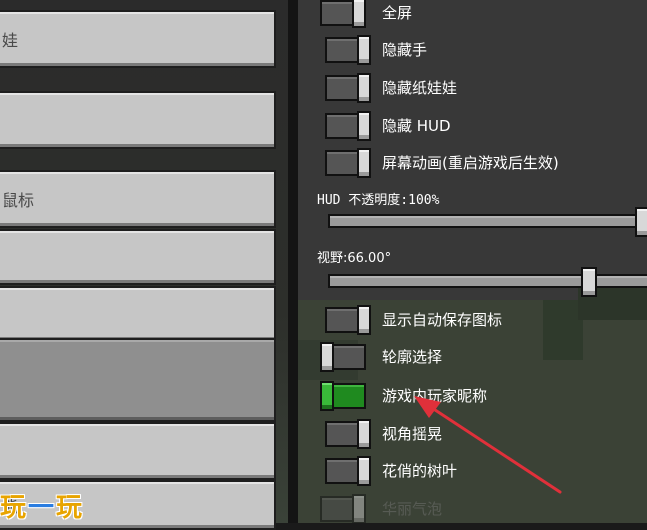  I want to click on watermark-logo: 玩一玩, so click(42, 505).